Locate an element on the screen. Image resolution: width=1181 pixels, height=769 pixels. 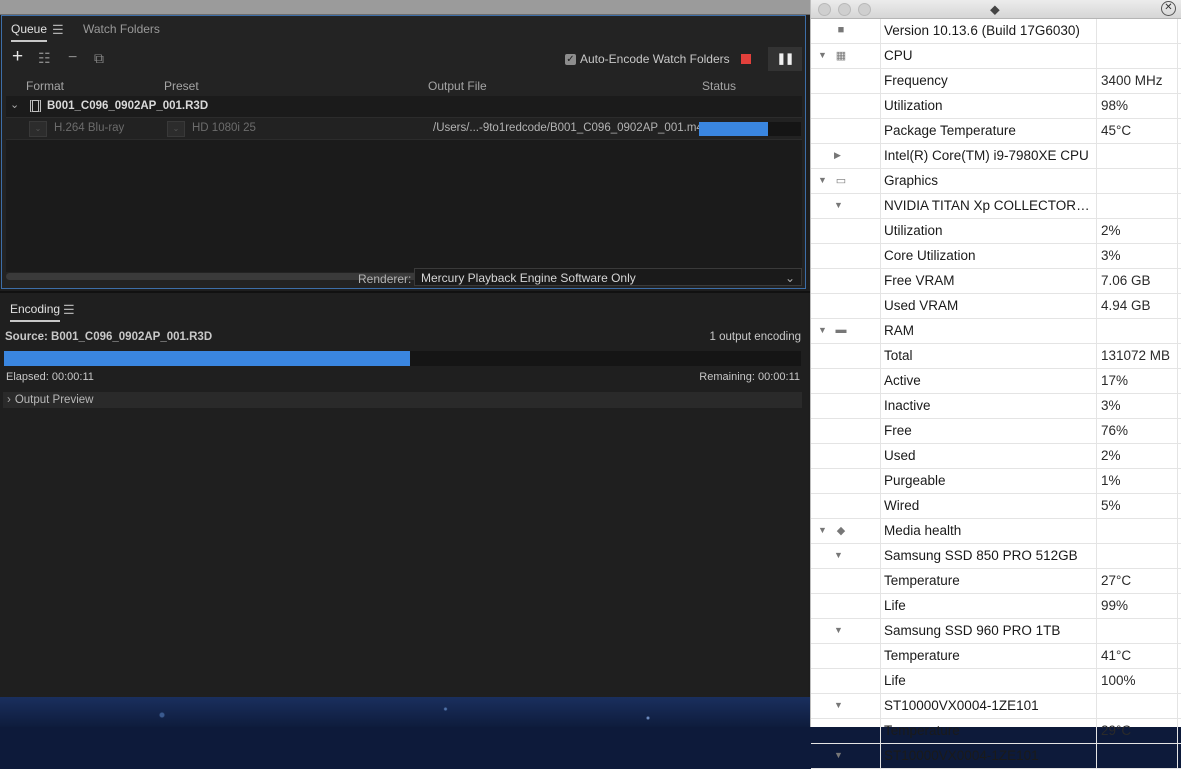
monitor-row: Life 99% is located at coordinates (996, 606).